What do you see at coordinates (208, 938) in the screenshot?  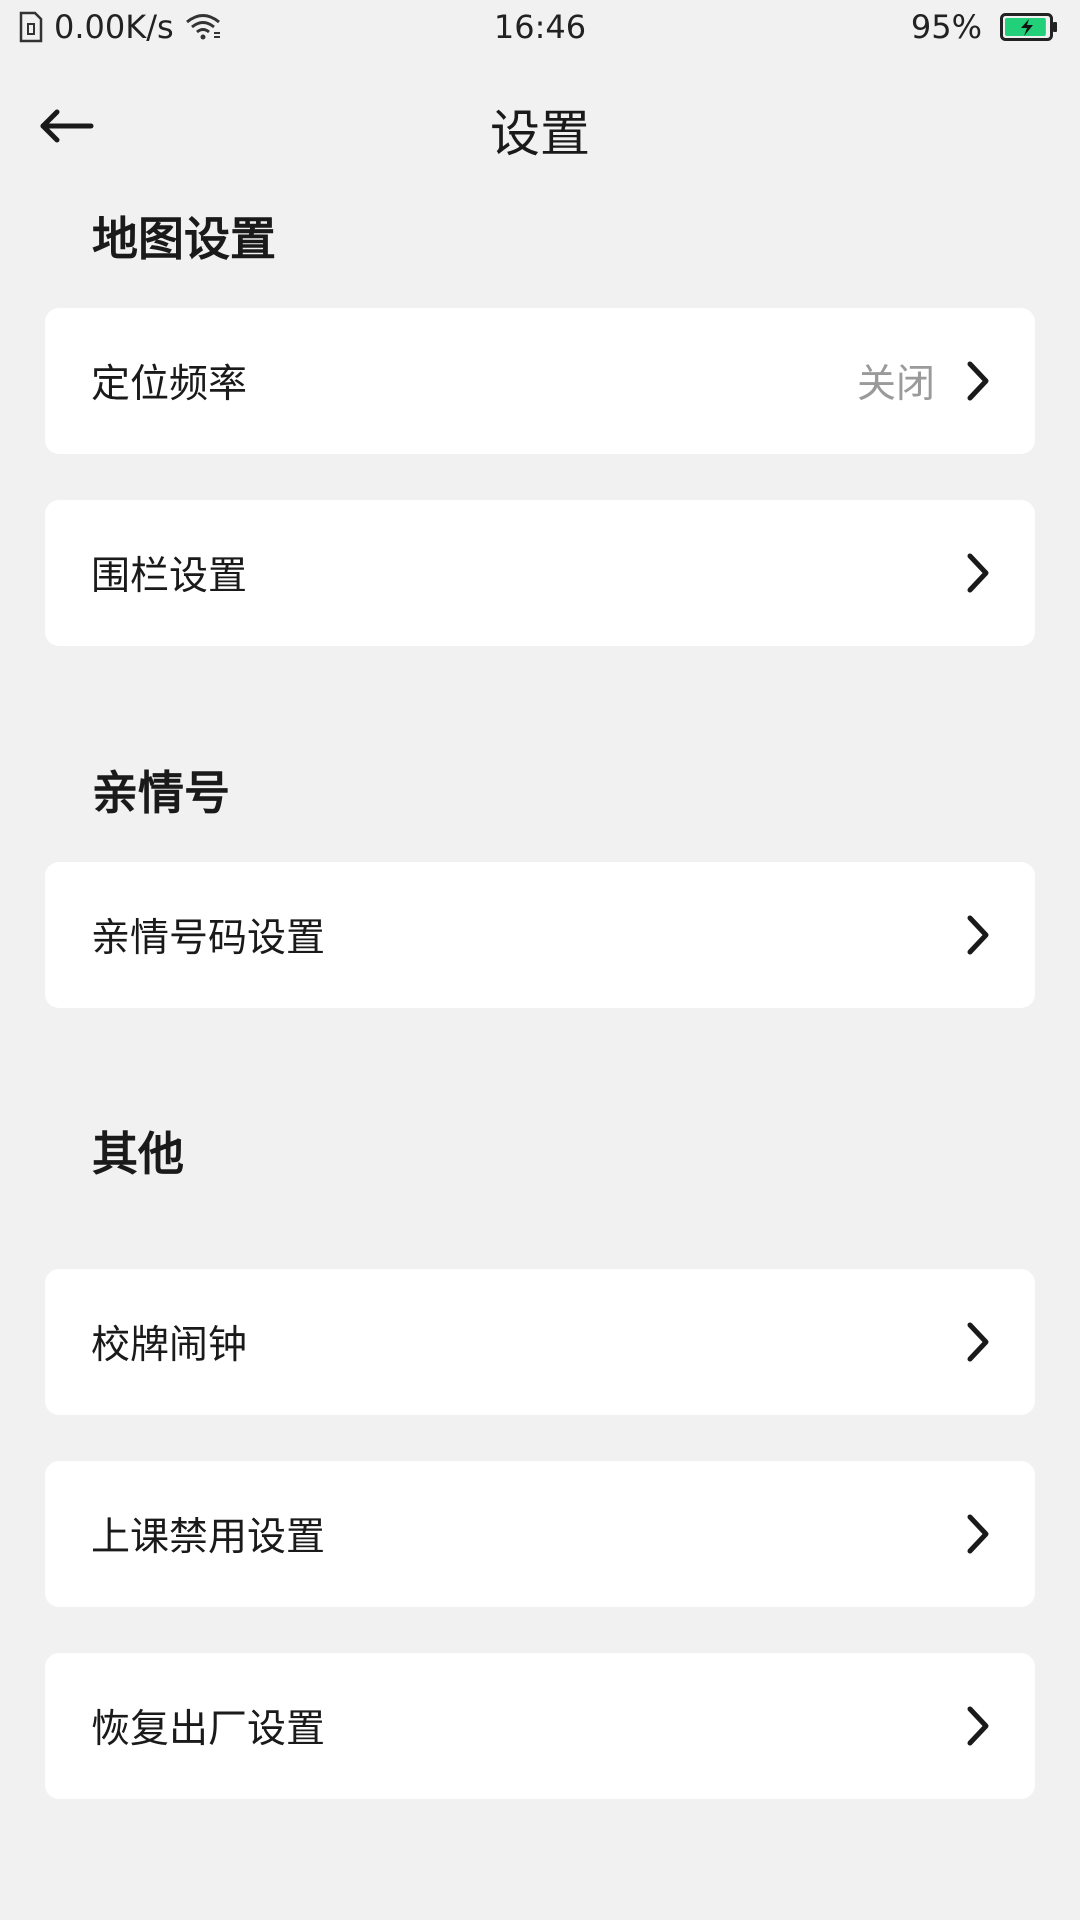 I see `item-label: 亲情号码设置` at bounding box center [208, 938].